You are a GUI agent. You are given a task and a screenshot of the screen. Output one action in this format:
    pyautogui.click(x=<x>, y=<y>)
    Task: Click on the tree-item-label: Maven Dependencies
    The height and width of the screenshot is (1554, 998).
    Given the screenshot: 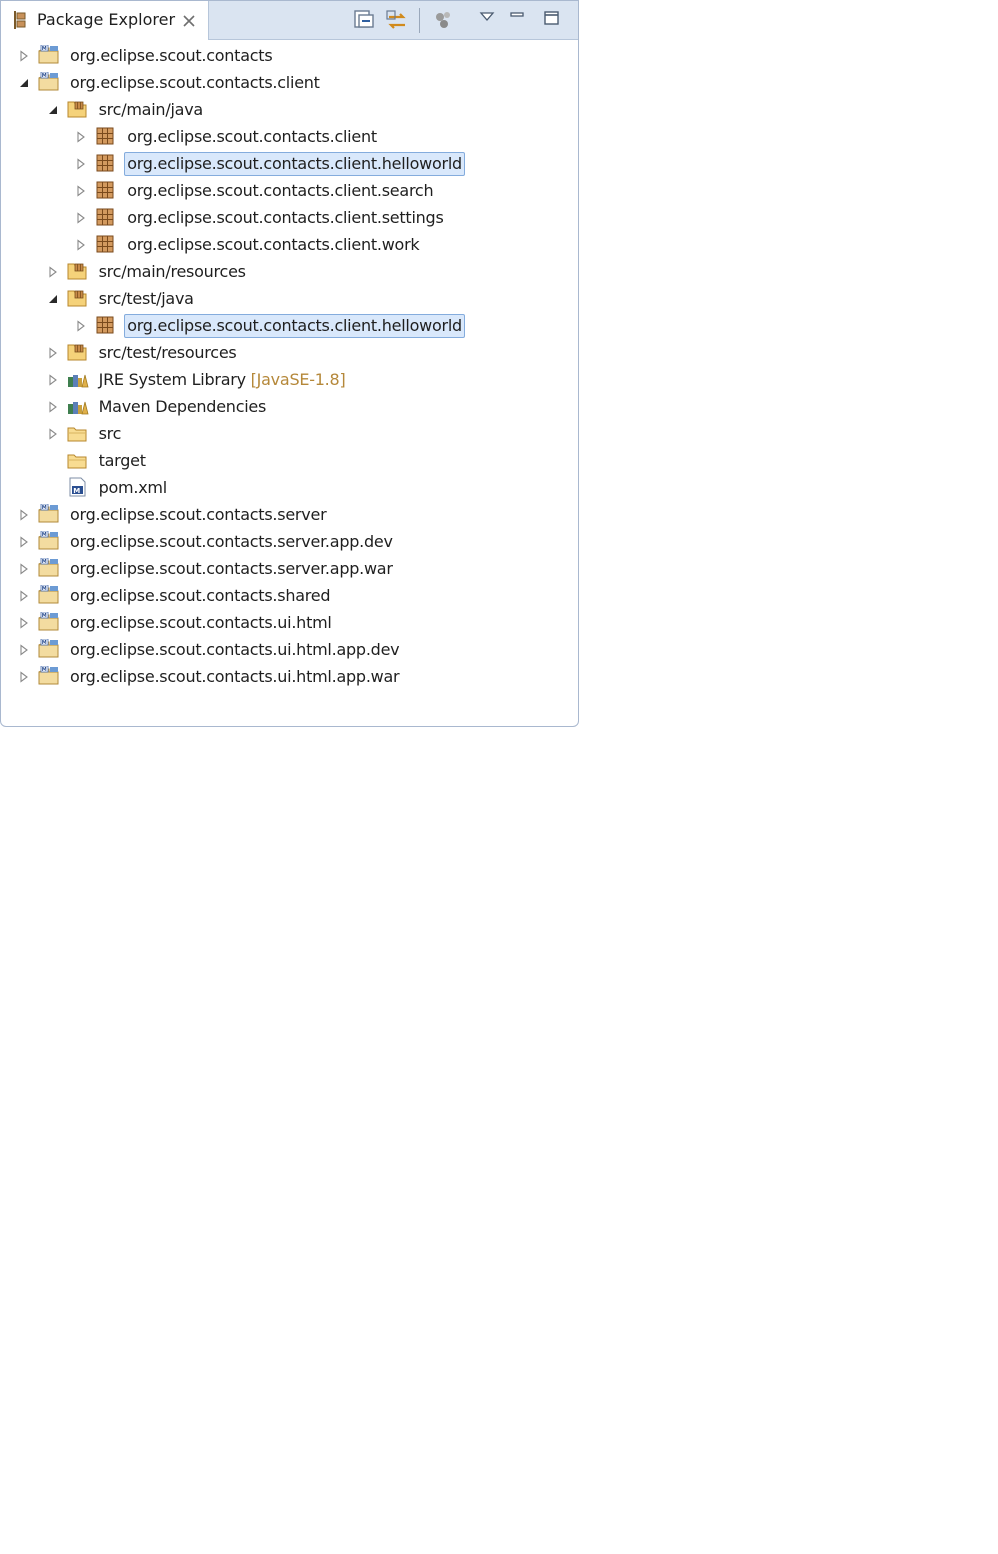 What is the action you would take?
    pyautogui.click(x=183, y=407)
    